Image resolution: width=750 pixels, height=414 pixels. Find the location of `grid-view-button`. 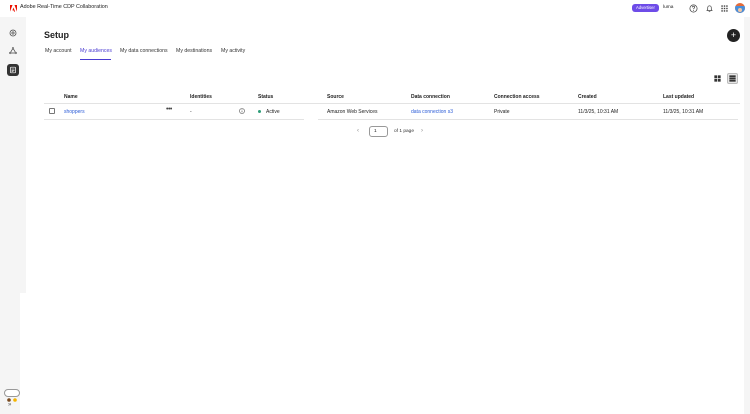

grid-view-button is located at coordinates (717, 78).